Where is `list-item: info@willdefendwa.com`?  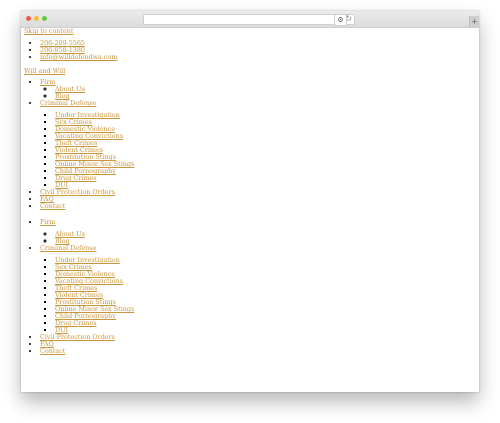 list-item: info@willdefendwa.com is located at coordinates (78, 57).